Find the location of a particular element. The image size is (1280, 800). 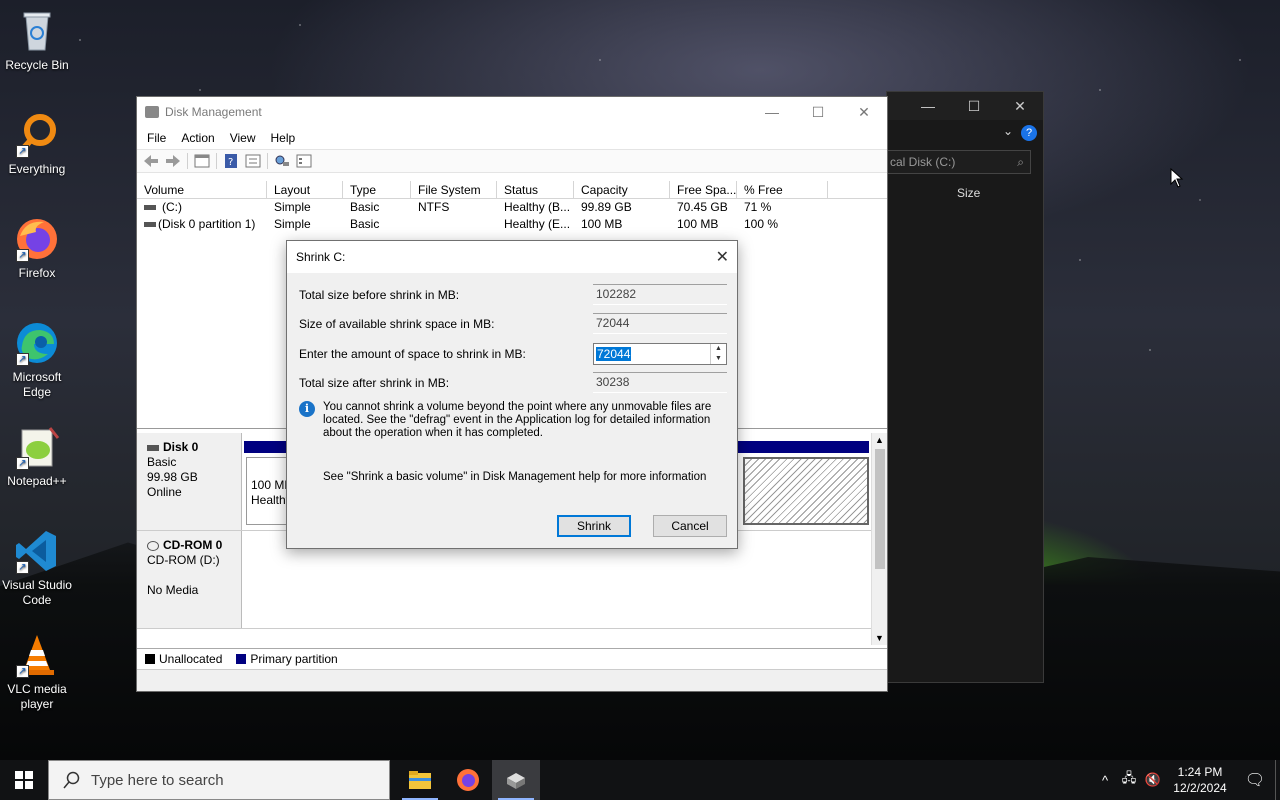

primary-swatch is located at coordinates (241, 658).